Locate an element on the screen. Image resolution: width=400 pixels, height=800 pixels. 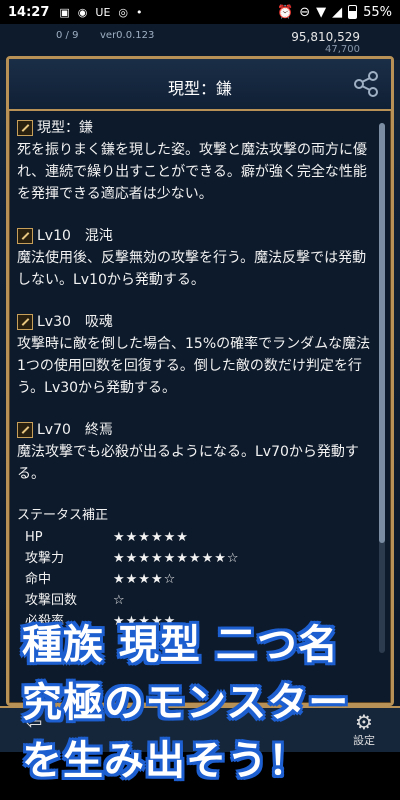
section: Lv70 終焉 魔法攻撃でも必殺が出るようになる。Lv70から発動する。 is located at coordinates (197, 452).